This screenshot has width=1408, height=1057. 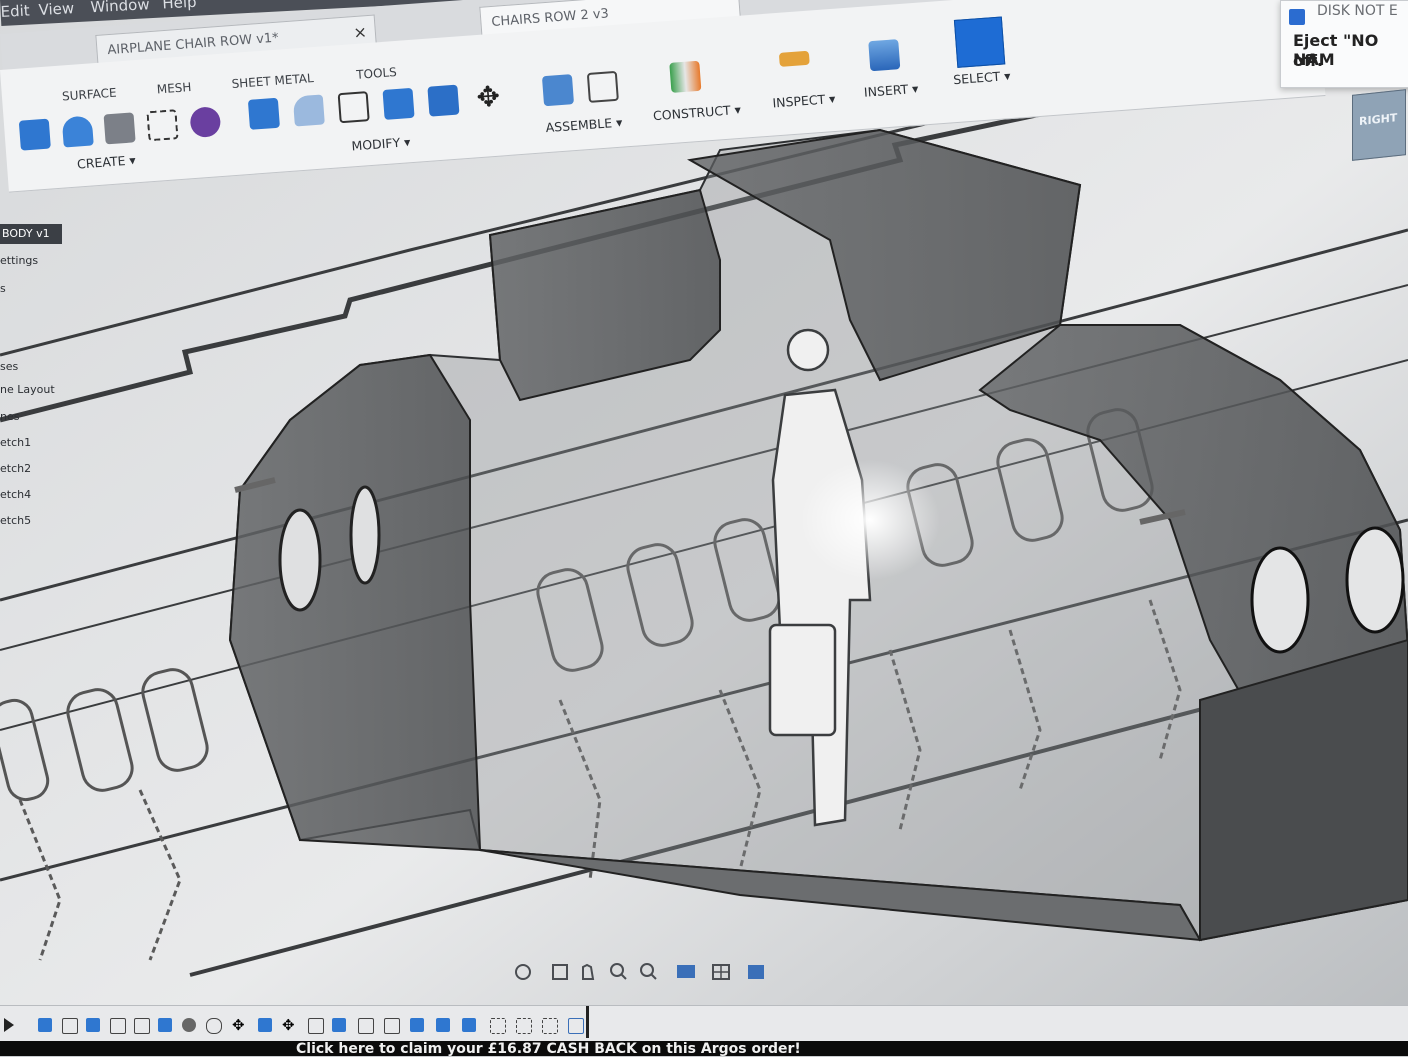 I want to click on tab-mesh: MESH, so click(x=174, y=88).